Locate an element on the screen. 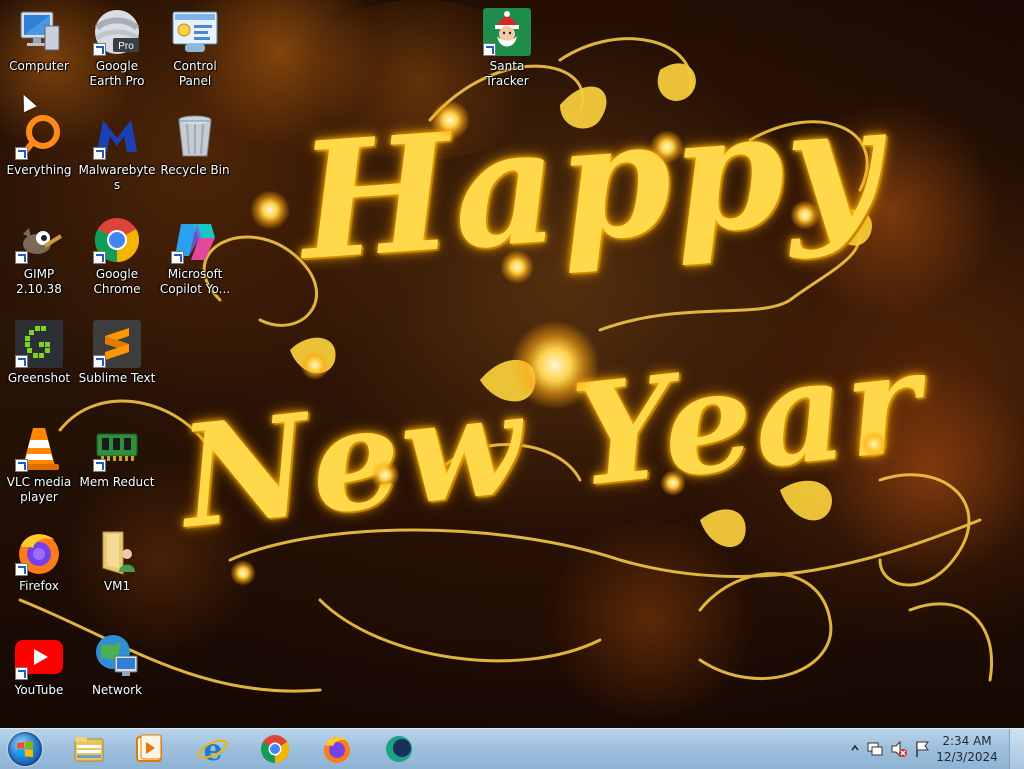  desktop-icon-network: Network is located at coordinates (117, 665).